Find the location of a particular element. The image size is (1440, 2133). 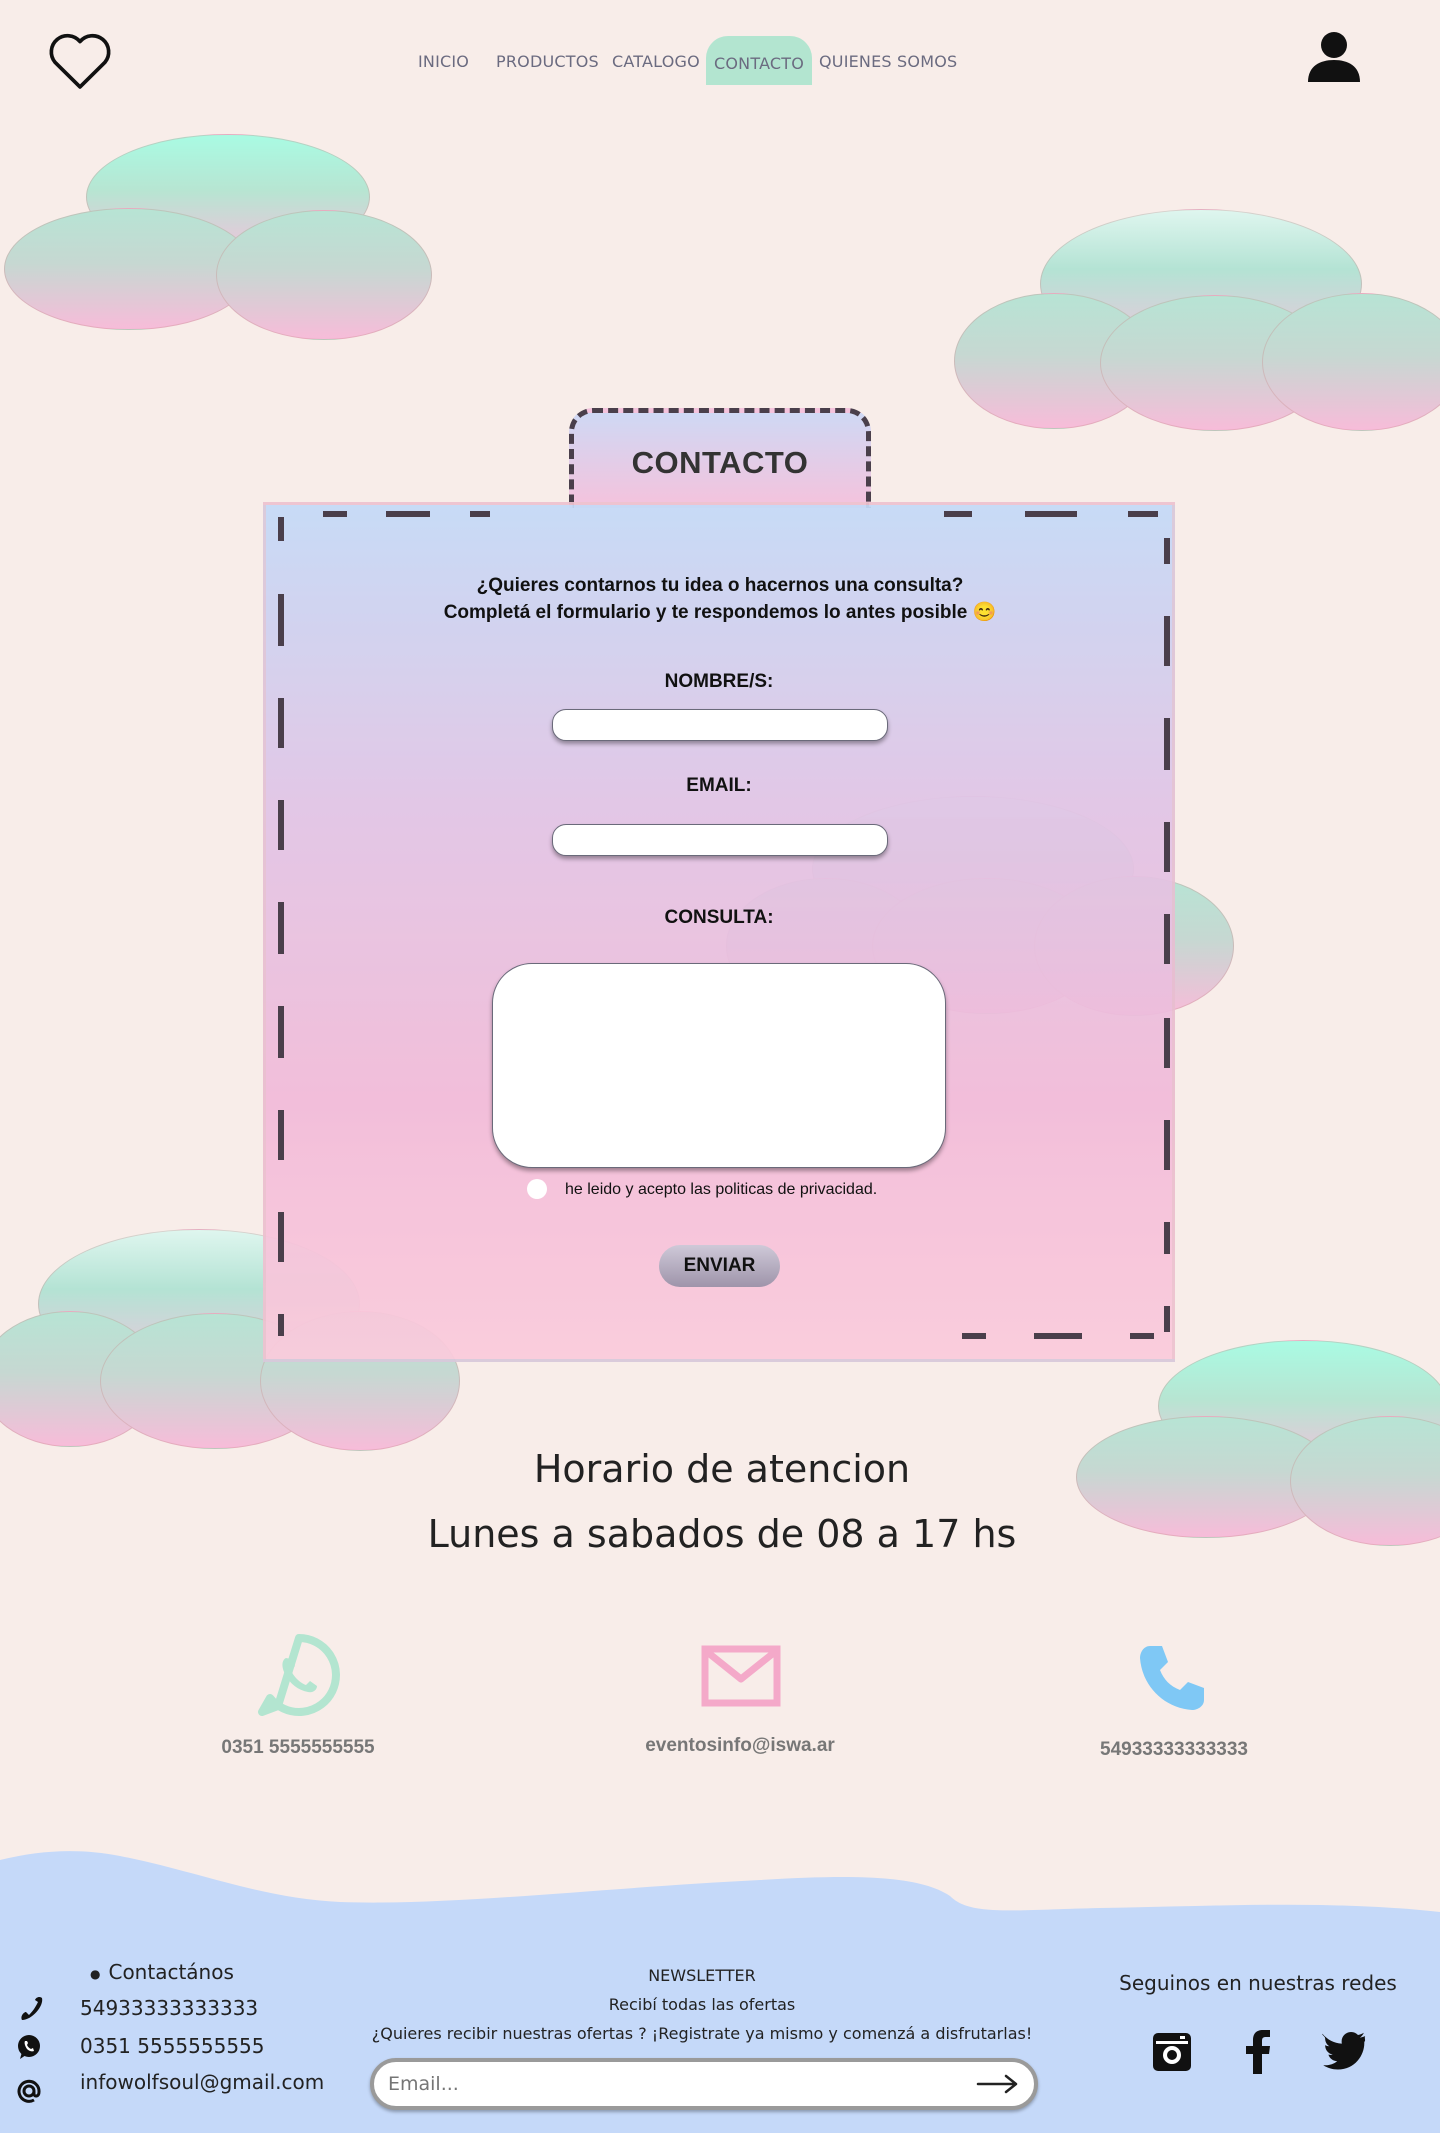

whatsapp-number: 0351 5555555555 is located at coordinates (298, 1747).